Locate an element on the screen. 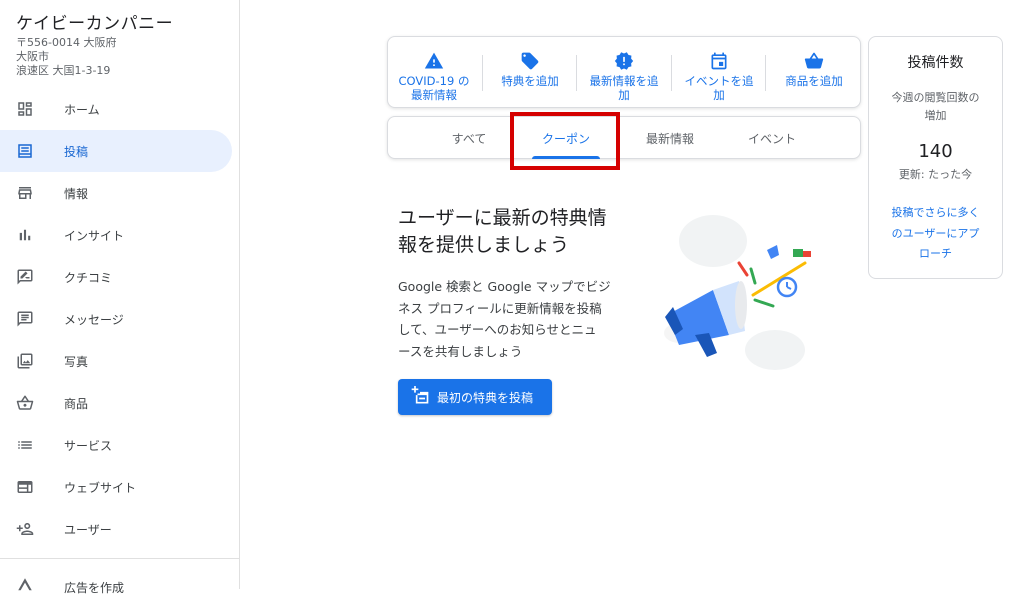 This screenshot has height=600, width=1024. rate-review-icon is located at coordinates (25, 277).